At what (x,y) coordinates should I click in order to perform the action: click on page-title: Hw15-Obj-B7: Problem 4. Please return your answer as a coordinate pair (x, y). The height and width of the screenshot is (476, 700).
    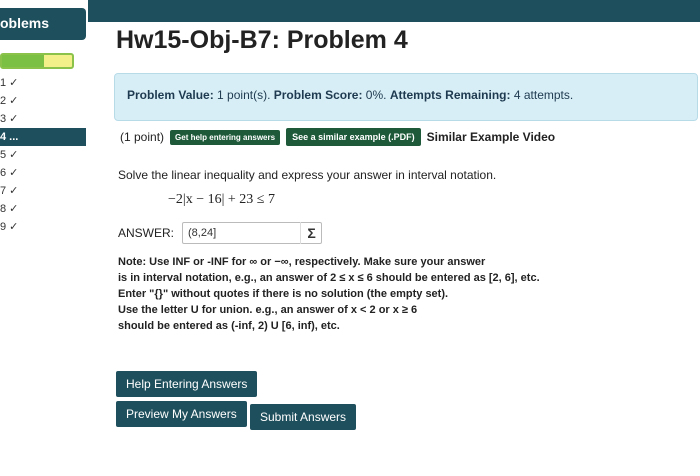
    Looking at the image, I should click on (262, 40).